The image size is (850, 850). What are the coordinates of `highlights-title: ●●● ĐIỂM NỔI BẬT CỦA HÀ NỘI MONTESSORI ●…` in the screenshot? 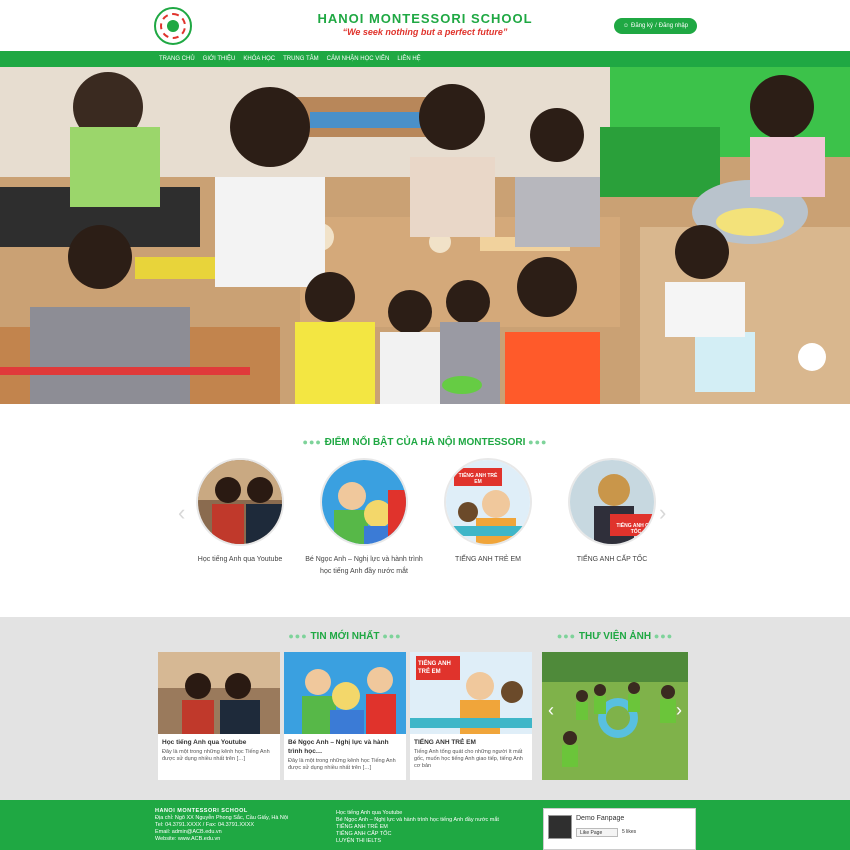 It's located at (425, 442).